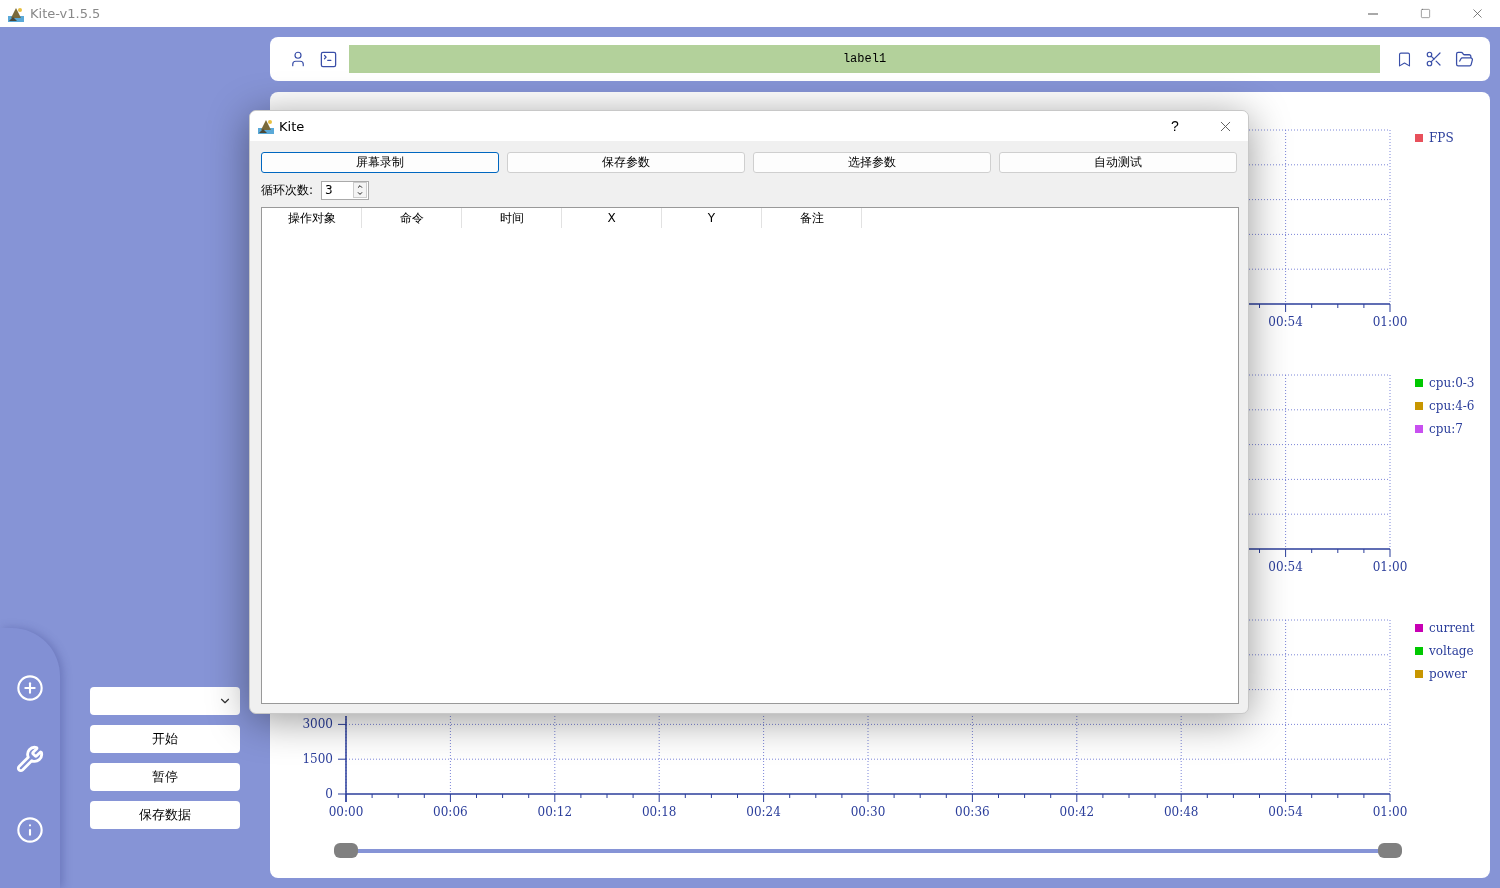  I want to click on dialog-button: 保存参数, so click(626, 162).